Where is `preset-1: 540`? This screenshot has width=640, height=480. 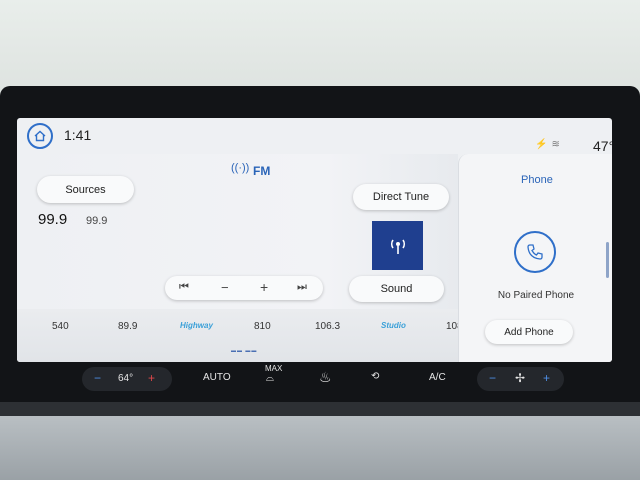
preset-1: 540 is located at coordinates (60, 326).